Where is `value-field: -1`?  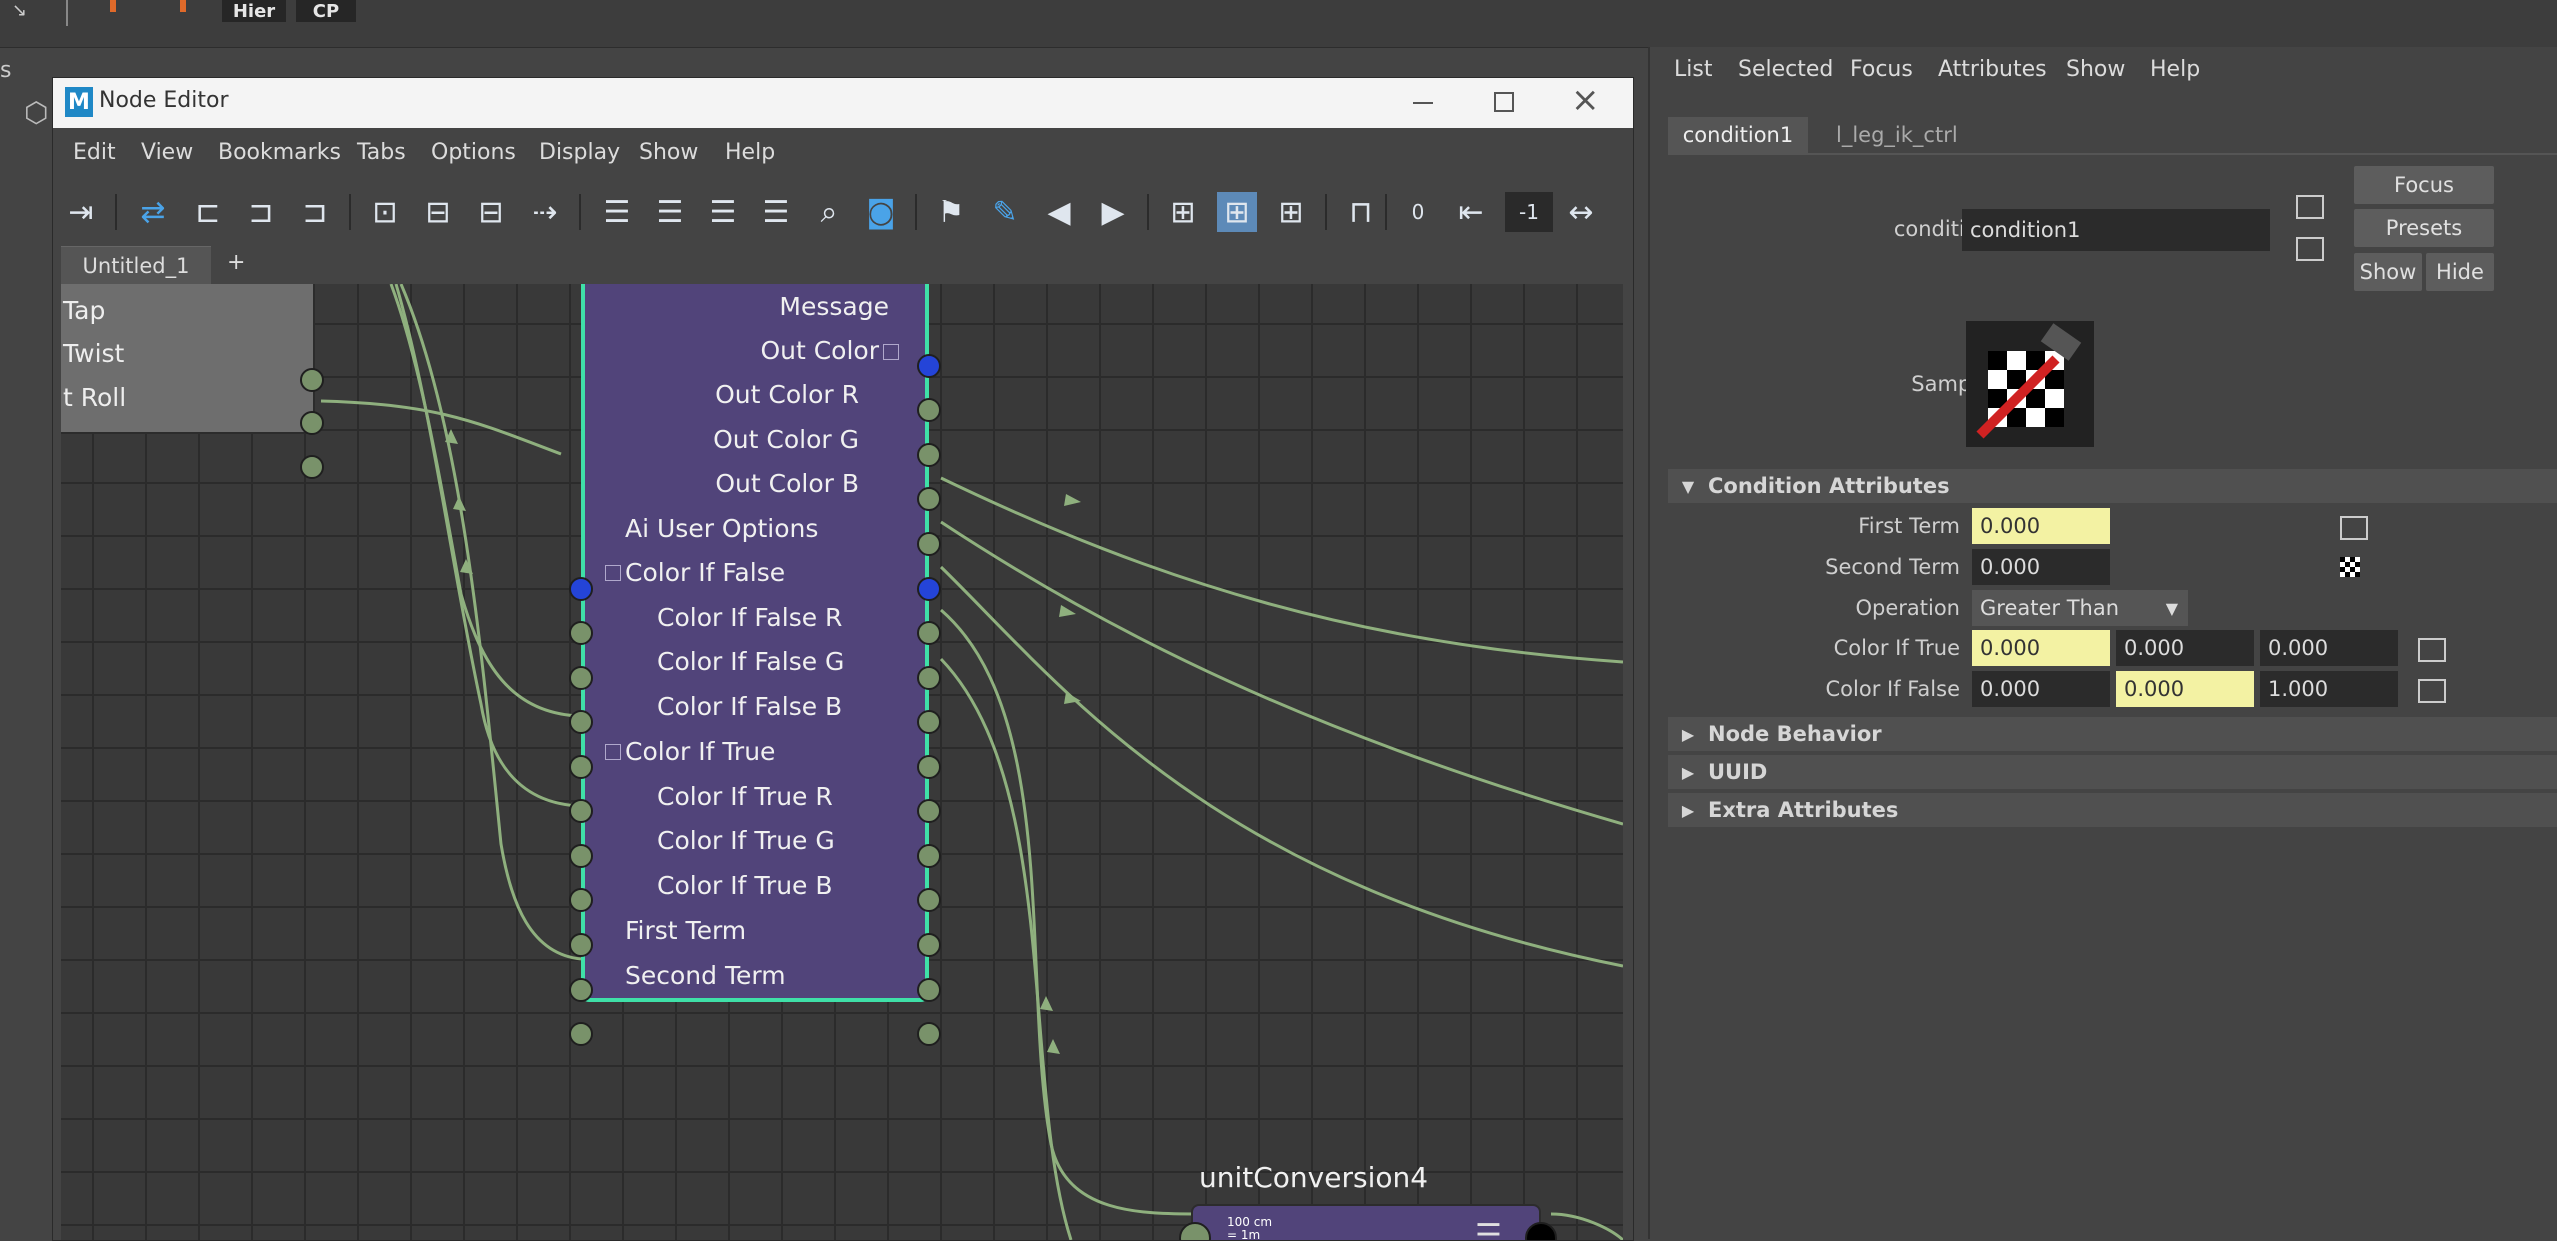 value-field: -1 is located at coordinates (1529, 212).